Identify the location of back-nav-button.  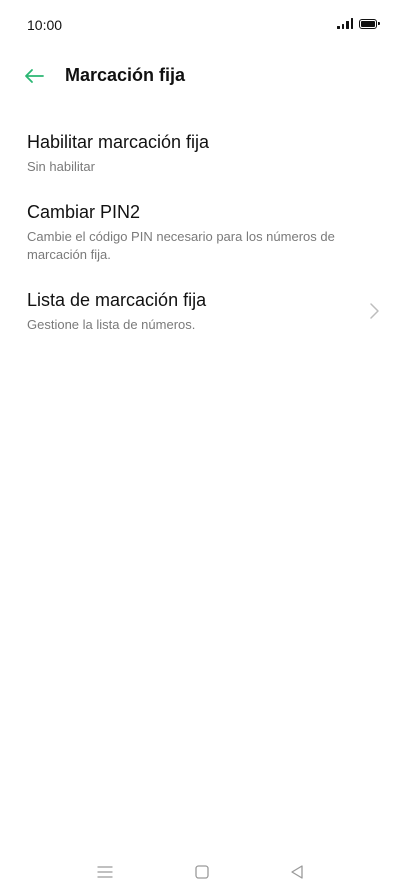
(297, 872).